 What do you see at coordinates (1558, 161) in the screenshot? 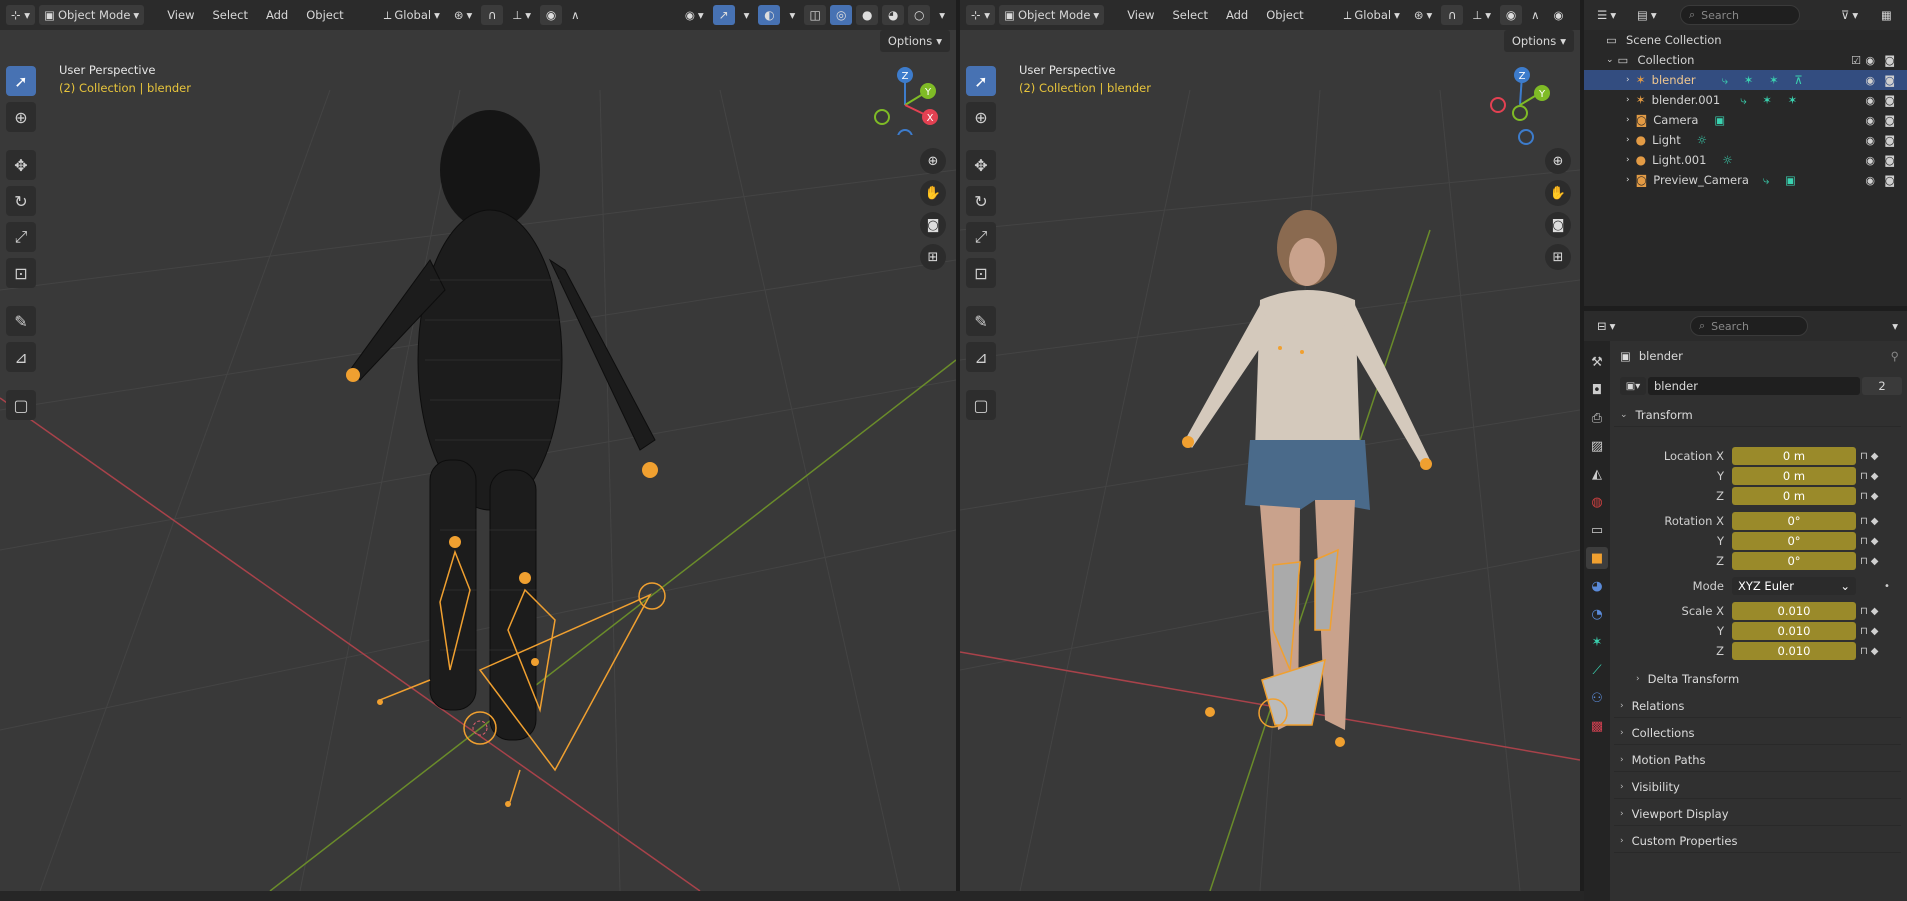
I see `zoom-button: ⊕` at bounding box center [1558, 161].